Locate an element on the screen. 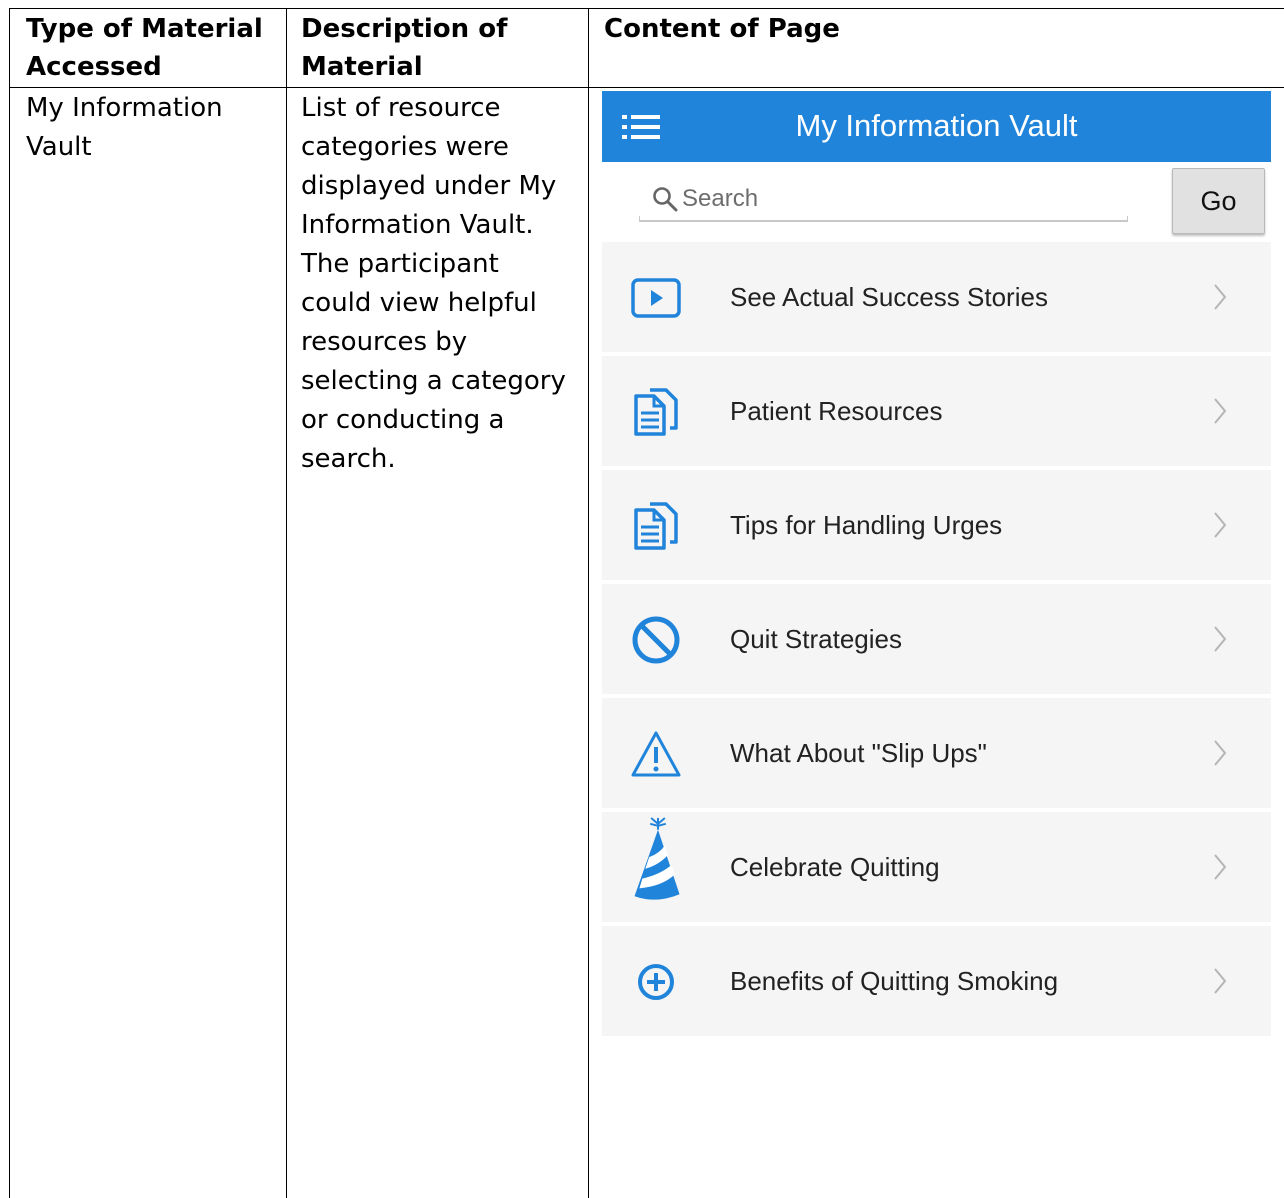 The image size is (1284, 1198). cell-line: Information Vault. is located at coordinates (417, 225).